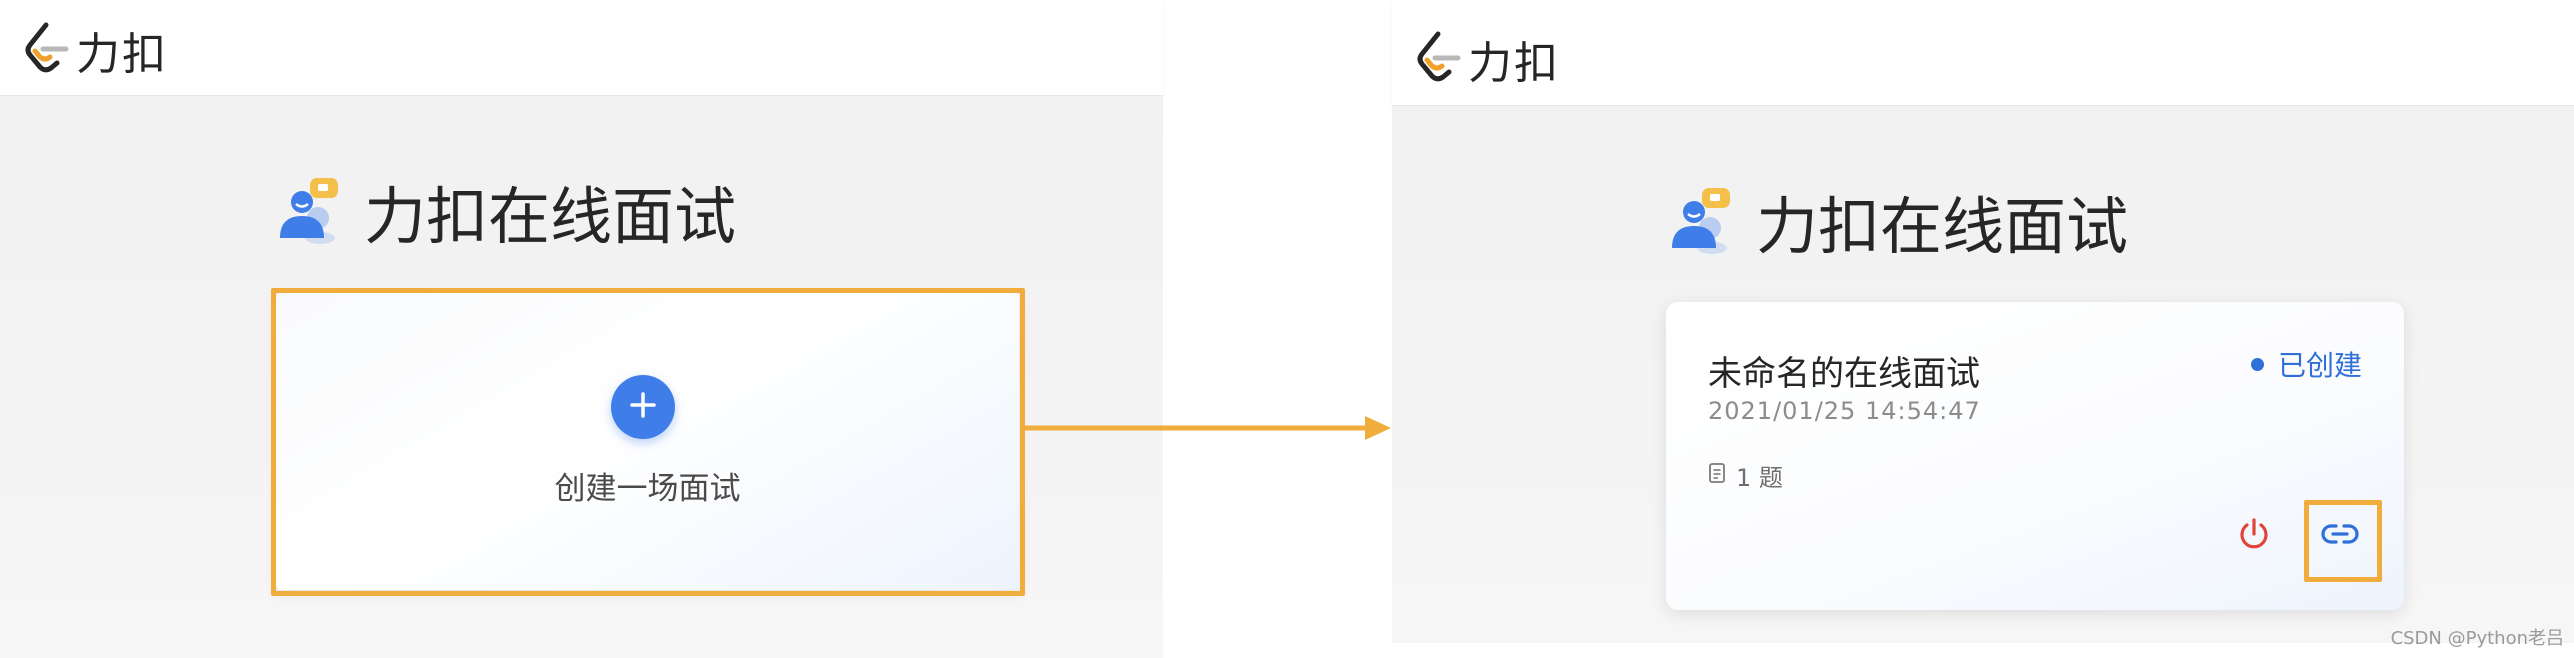 The width and height of the screenshot is (2574, 658). Describe the element at coordinates (2343, 541) in the screenshot. I see `highlight-frame-link` at that location.